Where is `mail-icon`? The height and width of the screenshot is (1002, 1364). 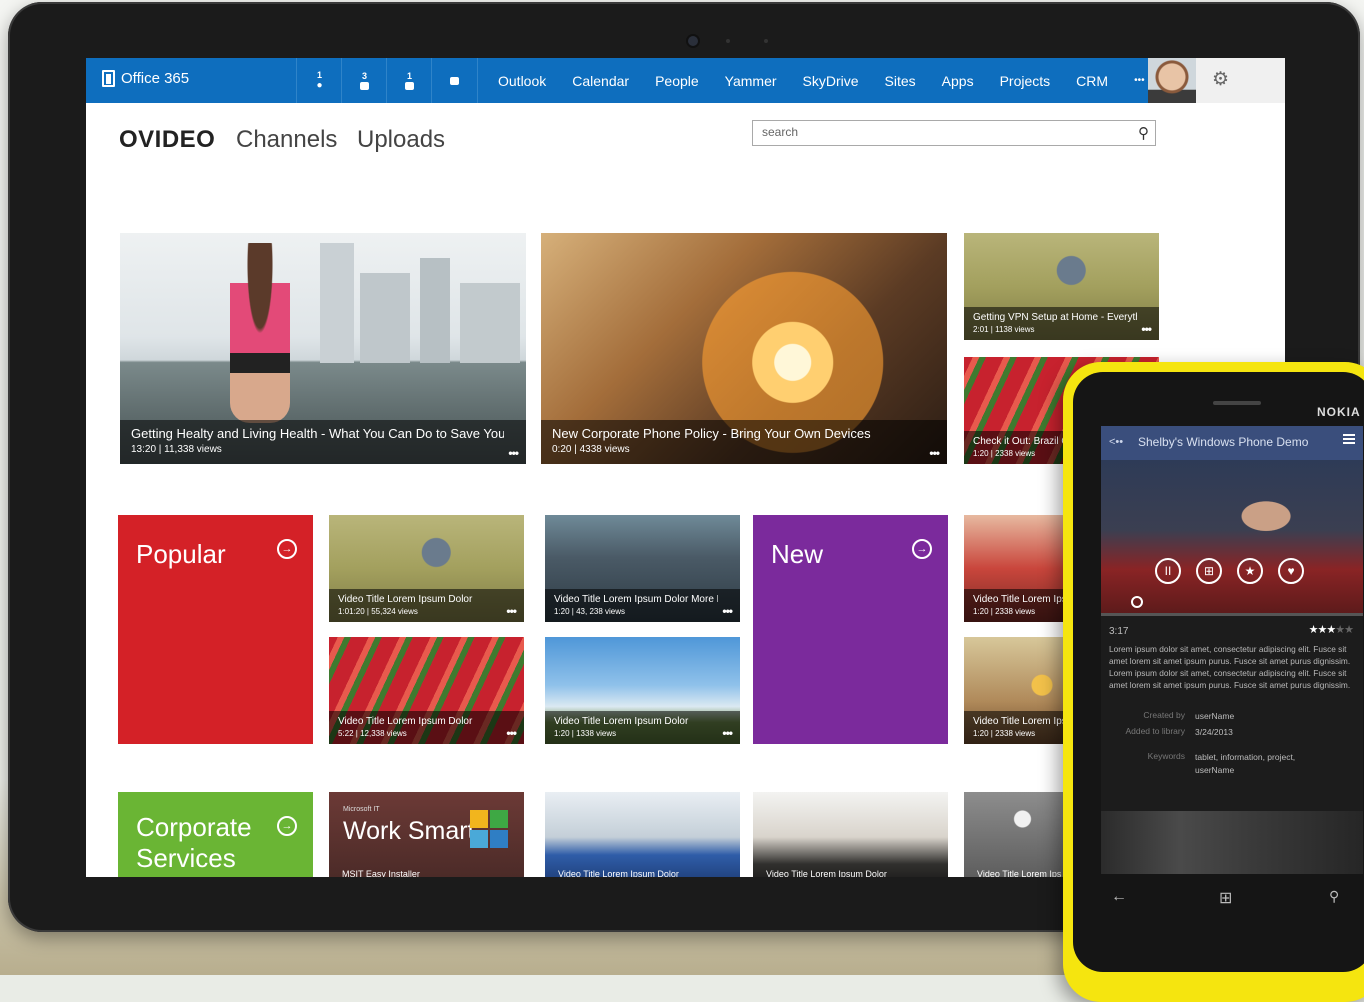 mail-icon is located at coordinates (454, 80).